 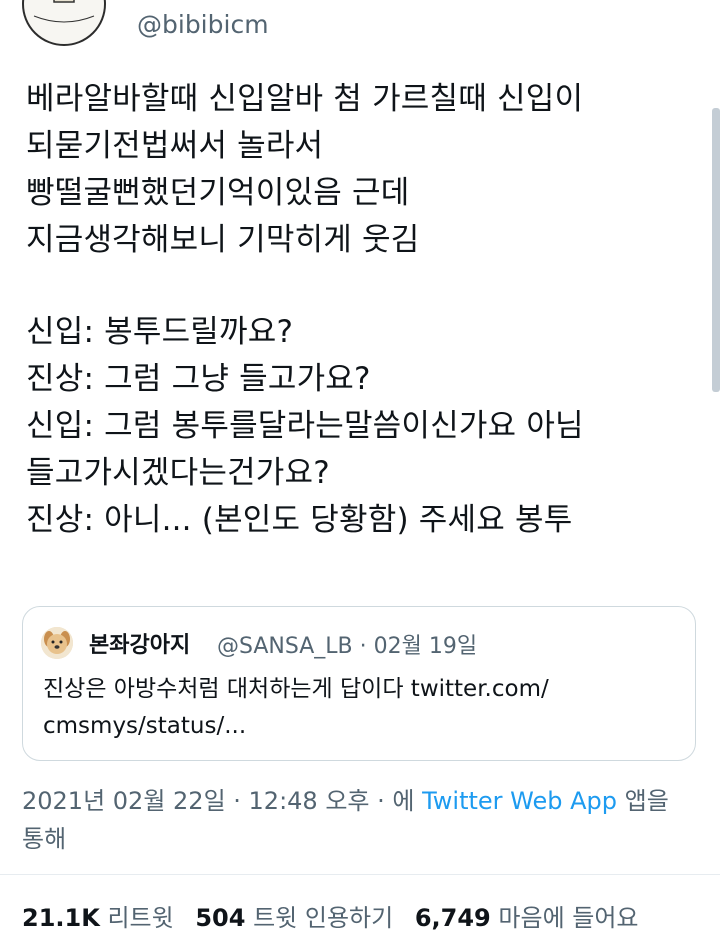 What do you see at coordinates (44, 839) in the screenshot?
I see `tweet-source-suffix2: 통해` at bounding box center [44, 839].